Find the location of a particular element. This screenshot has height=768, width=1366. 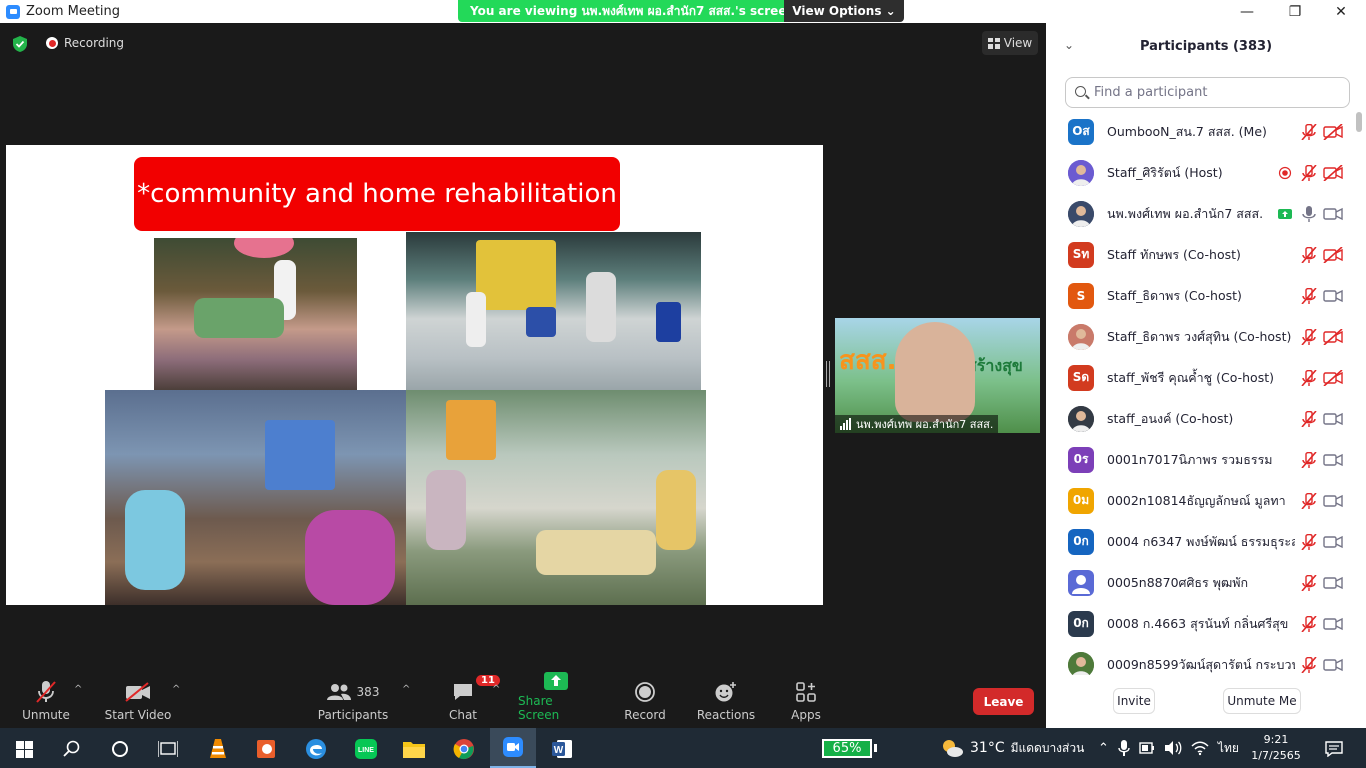

tray-microphone-icon is located at coordinates (1124, 748).